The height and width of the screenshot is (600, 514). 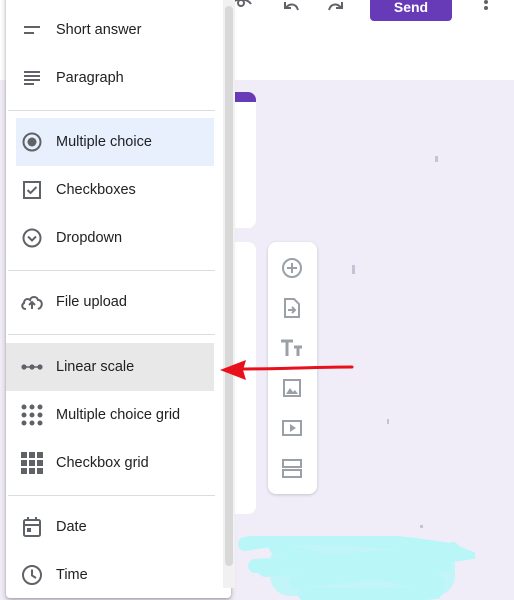 What do you see at coordinates (32, 238) in the screenshot?
I see `dropdown-circle-icon` at bounding box center [32, 238].